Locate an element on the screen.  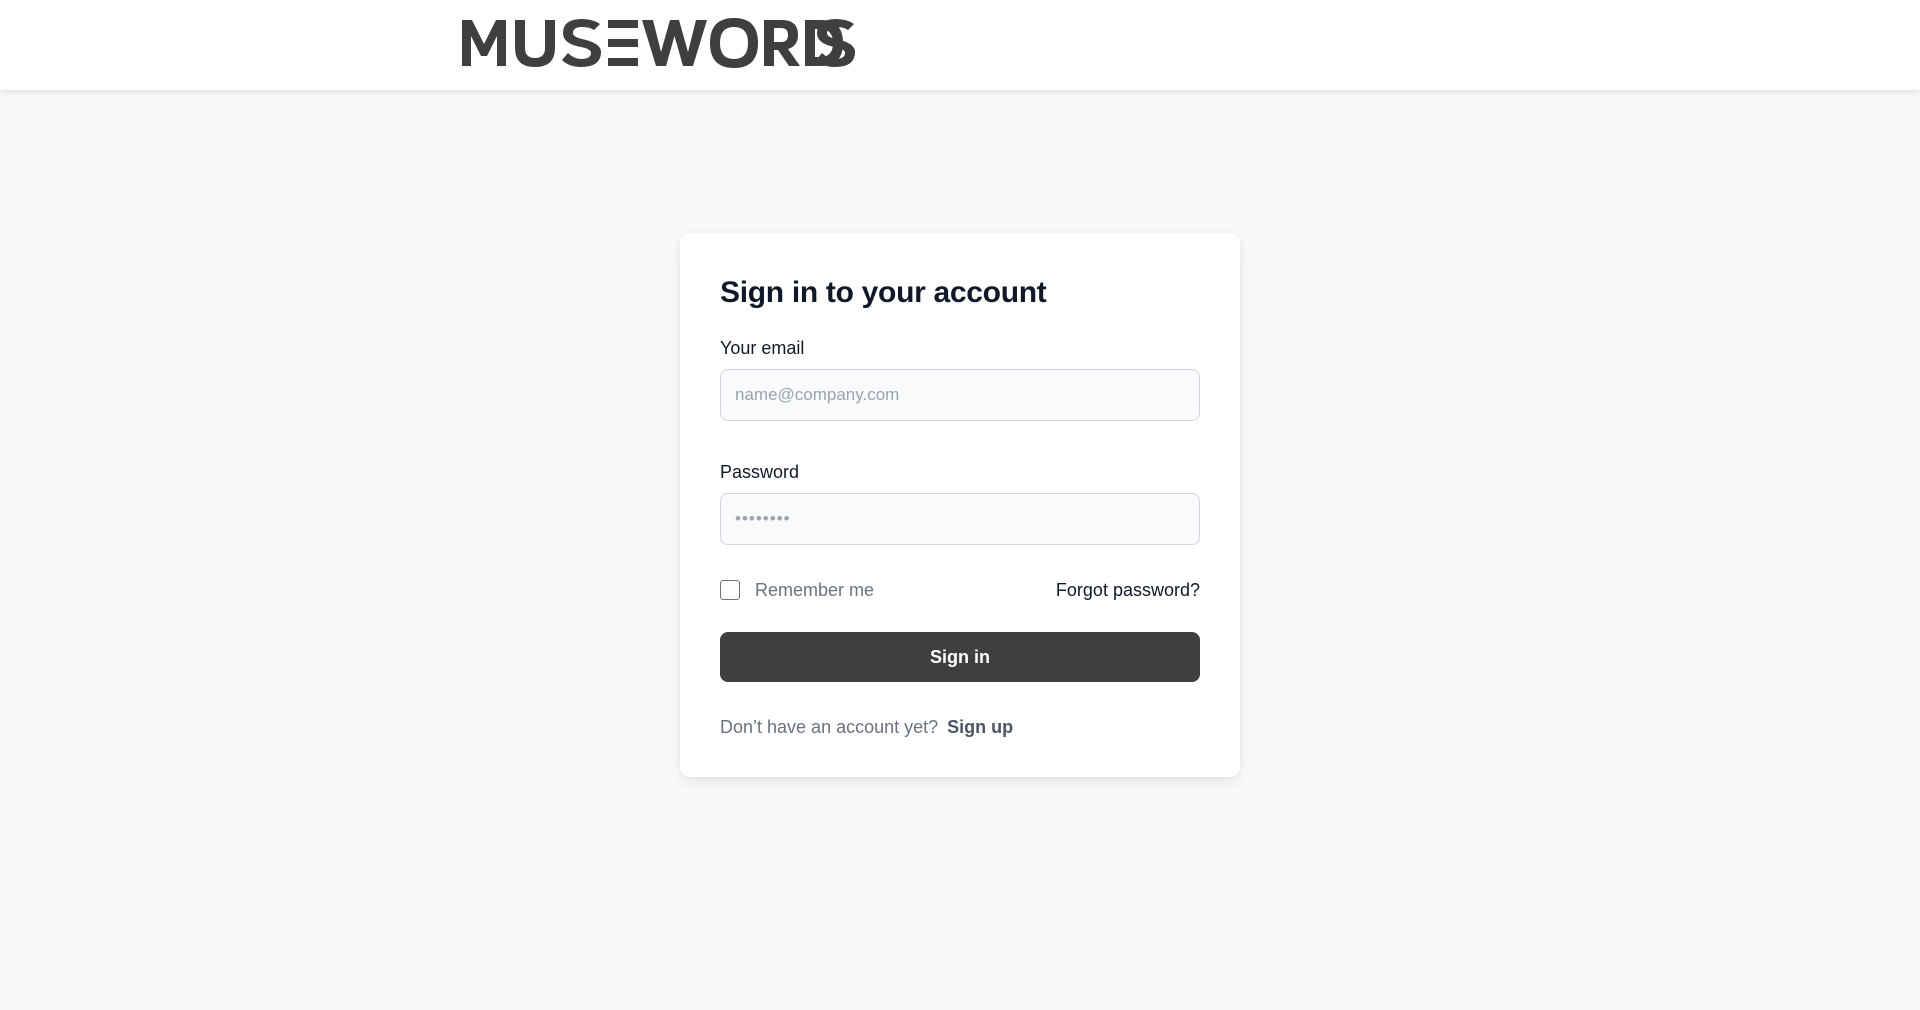
remember-me-checkbox is located at coordinates (730, 590).